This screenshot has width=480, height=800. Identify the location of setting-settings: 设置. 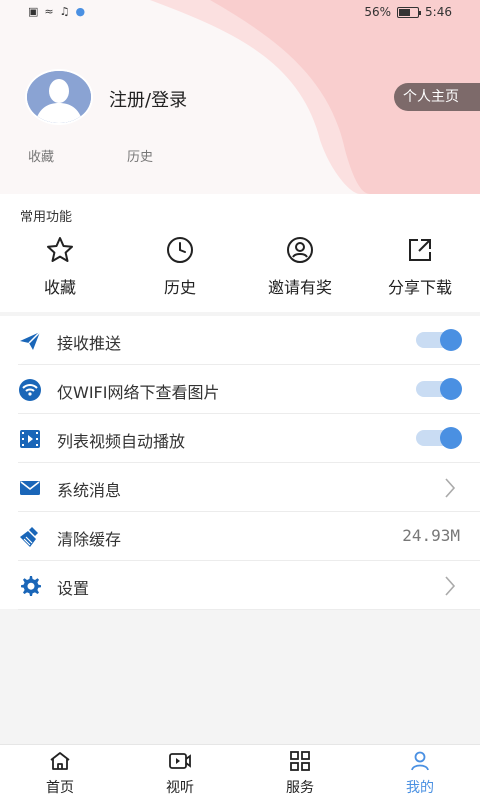
(249, 585).